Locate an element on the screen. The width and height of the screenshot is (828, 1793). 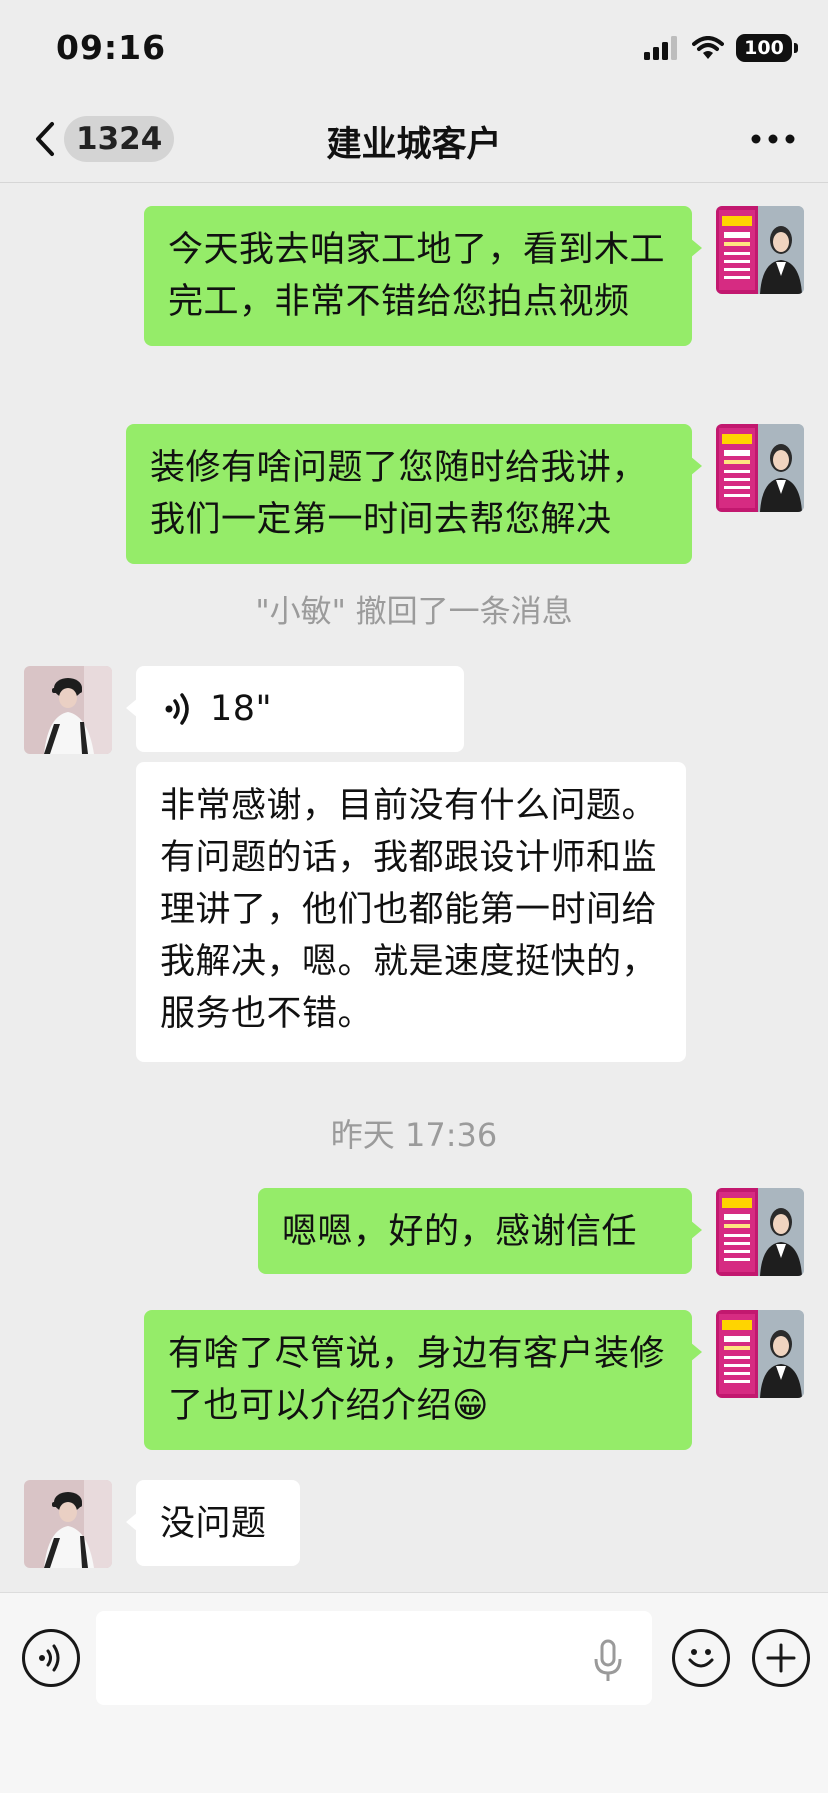
message-bubble-sent: 今天我去咱家工地了，看到木工完工，非常不错给您拍点视频 is located at coordinates (423, 276).